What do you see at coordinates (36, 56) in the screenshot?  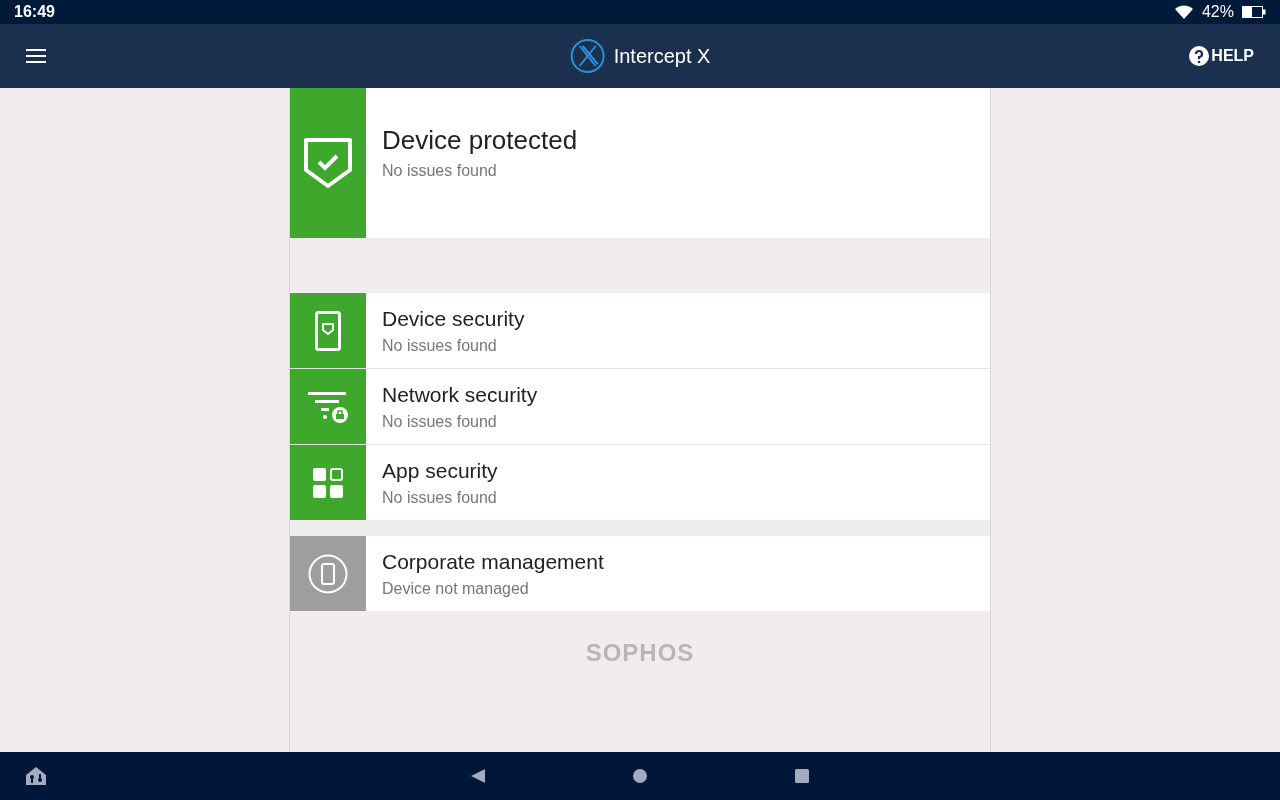 I see `menu-icon` at bounding box center [36, 56].